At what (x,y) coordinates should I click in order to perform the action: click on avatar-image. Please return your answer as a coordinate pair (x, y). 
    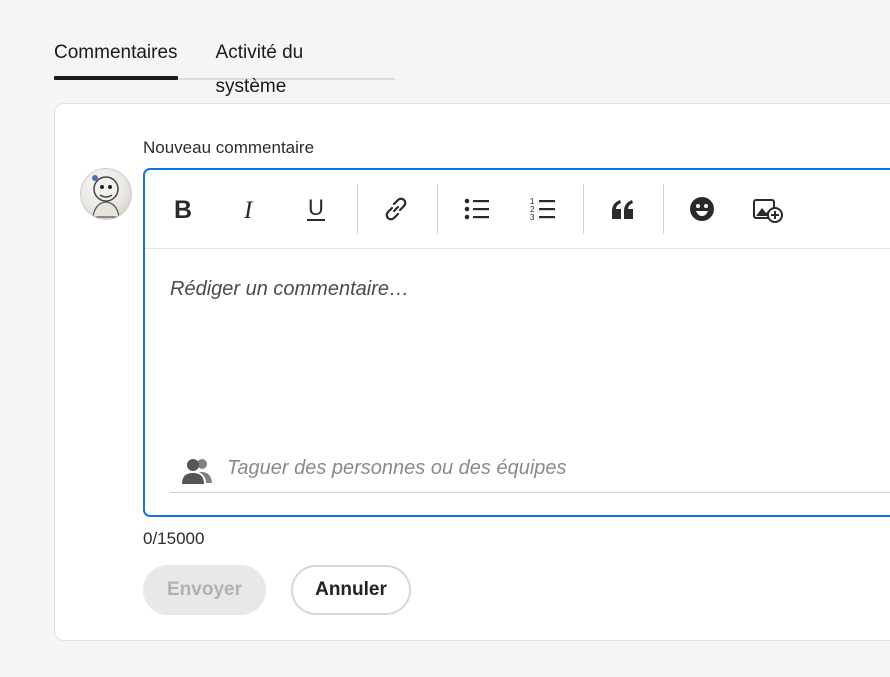
    Looking at the image, I should click on (106, 196).